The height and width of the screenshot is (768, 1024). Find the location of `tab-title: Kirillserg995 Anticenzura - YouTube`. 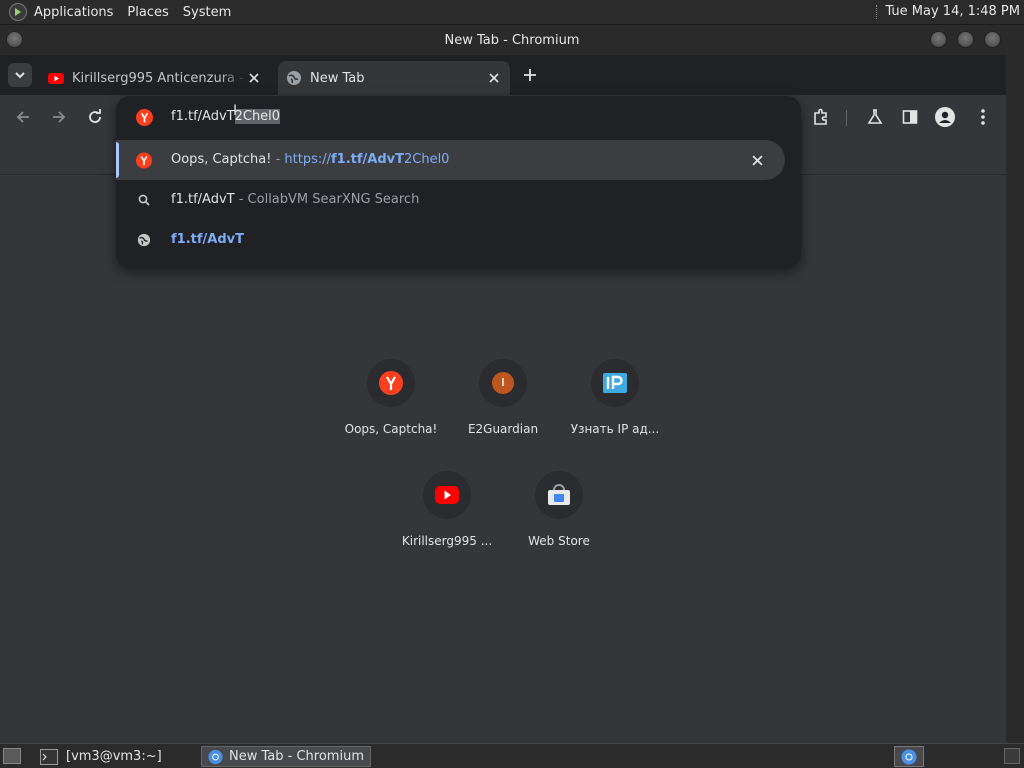

tab-title: Kirillserg995 Anticenzura - YouTube is located at coordinates (159, 78).